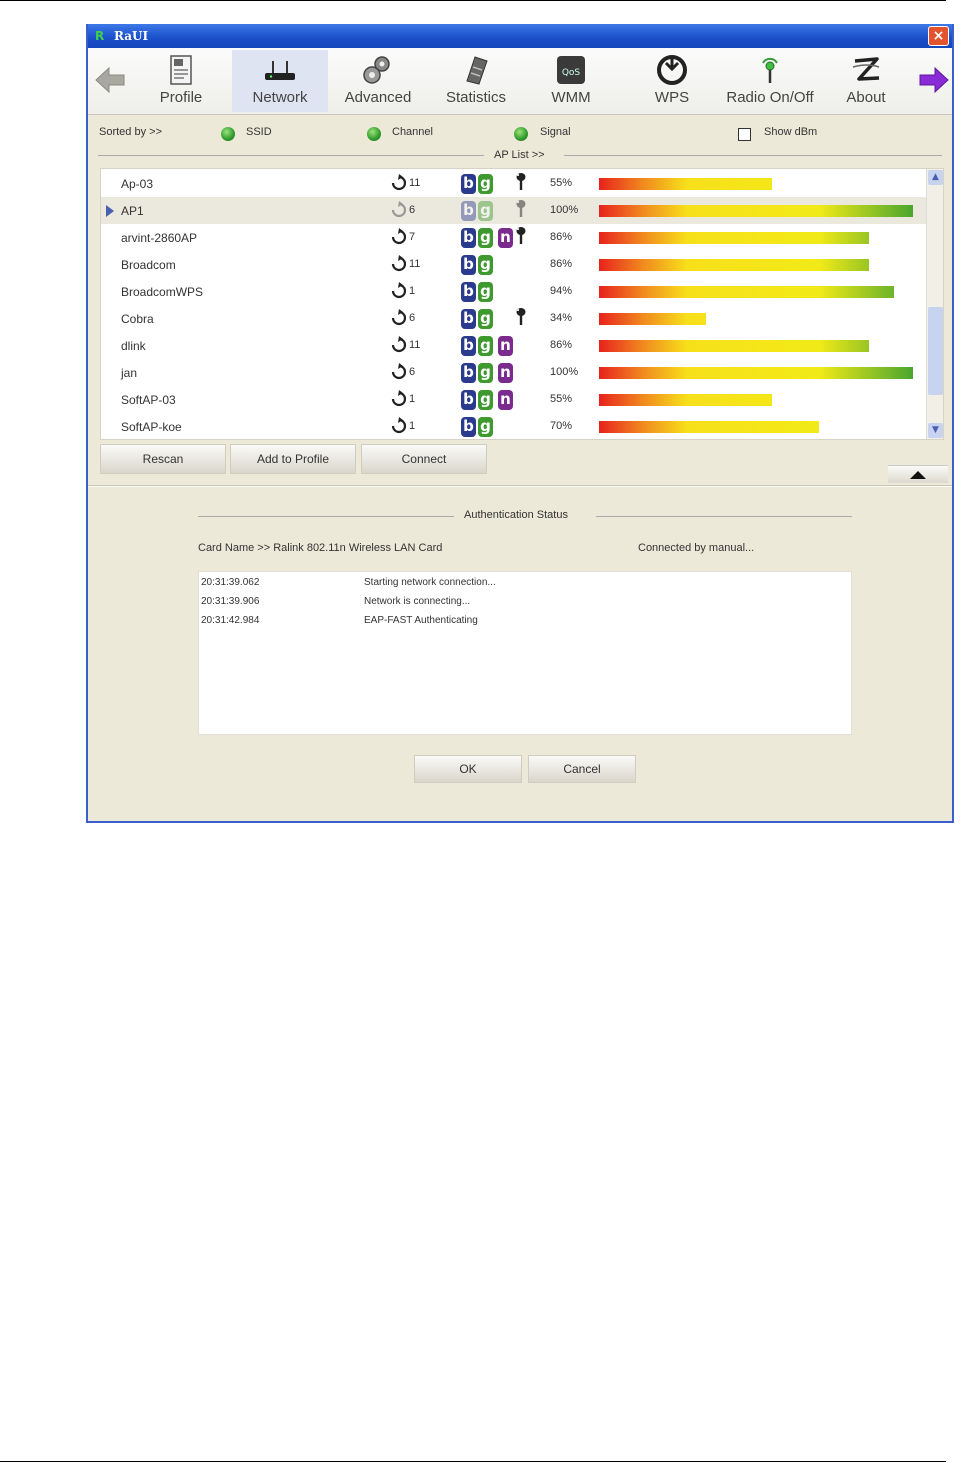  What do you see at coordinates (564, 372) in the screenshot?
I see `ap-signal-percent: 100%` at bounding box center [564, 372].